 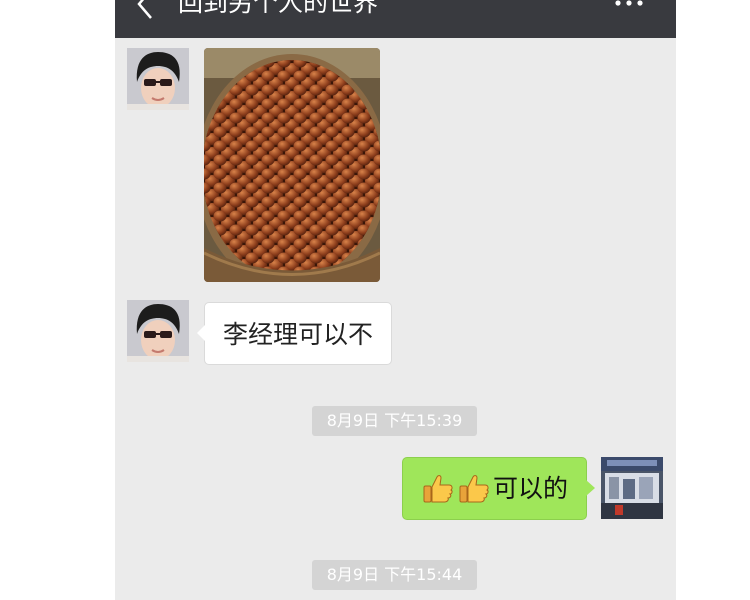 What do you see at coordinates (278, 8) in the screenshot?
I see `chat-title: 回到另个人的世界` at bounding box center [278, 8].